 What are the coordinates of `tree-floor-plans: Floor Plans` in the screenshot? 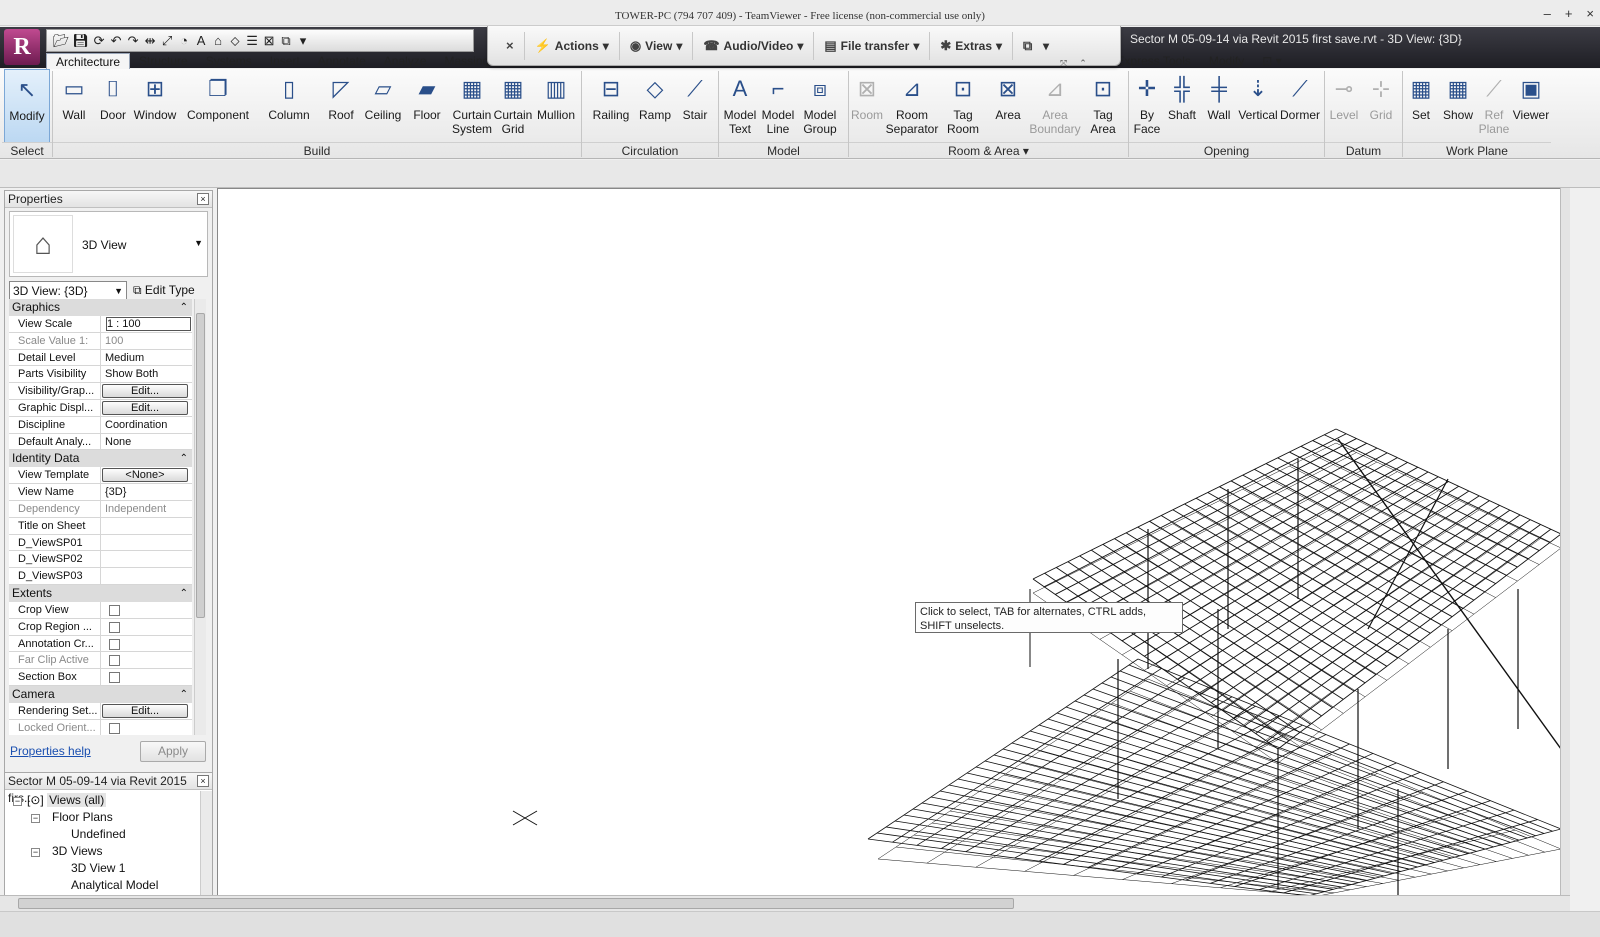 It's located at (82, 817).